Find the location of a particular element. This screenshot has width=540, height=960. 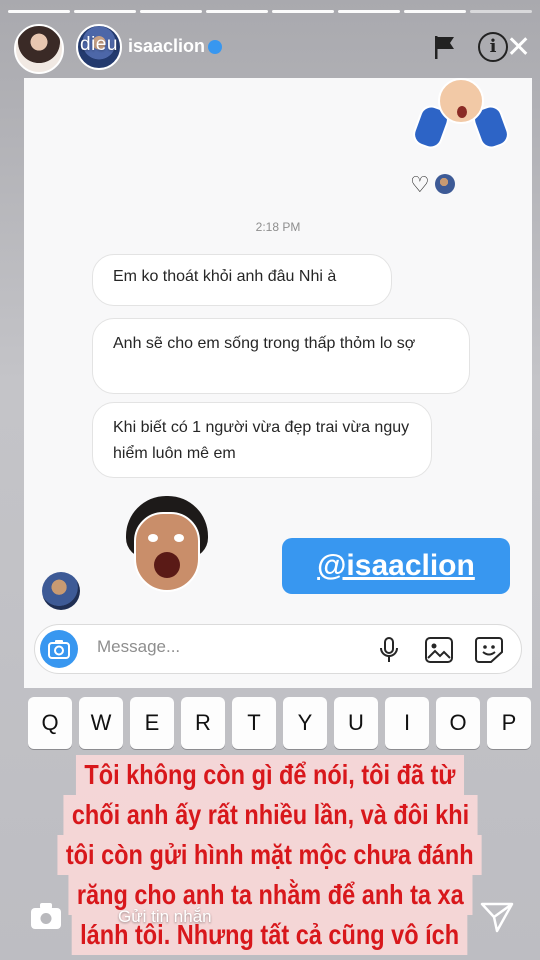

message-bubble: Anh sẽ cho em sống trong thấp thỏm lo sợ is located at coordinates (281, 356).